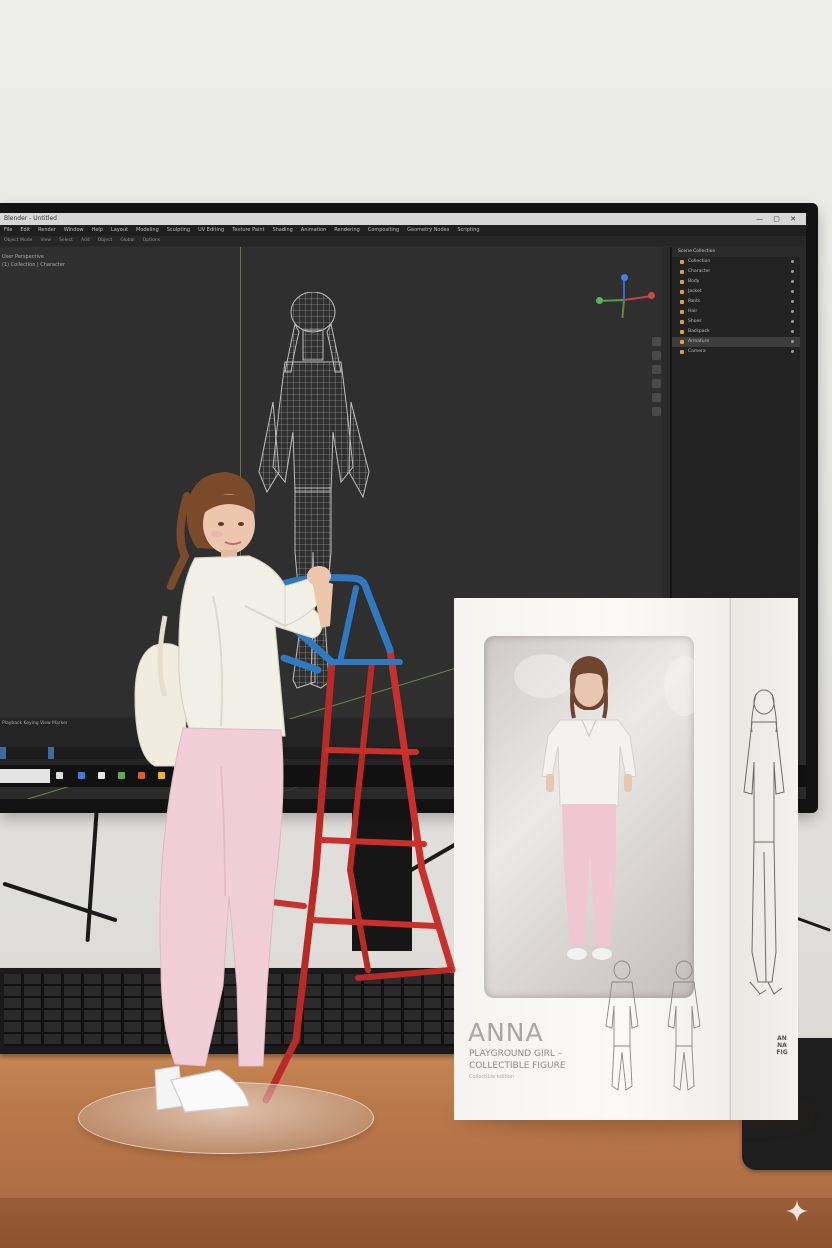 This screenshot has width=832, height=1248. I want to click on gizmo-icon, so click(626, 299).